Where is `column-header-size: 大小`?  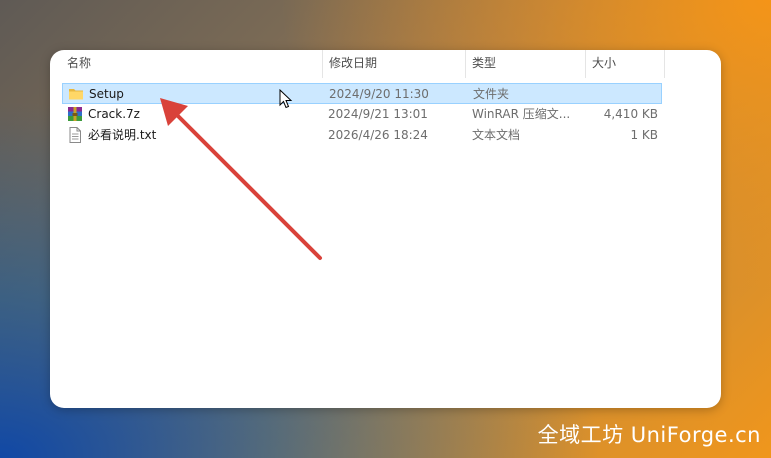 column-header-size: 大小 is located at coordinates (625, 64).